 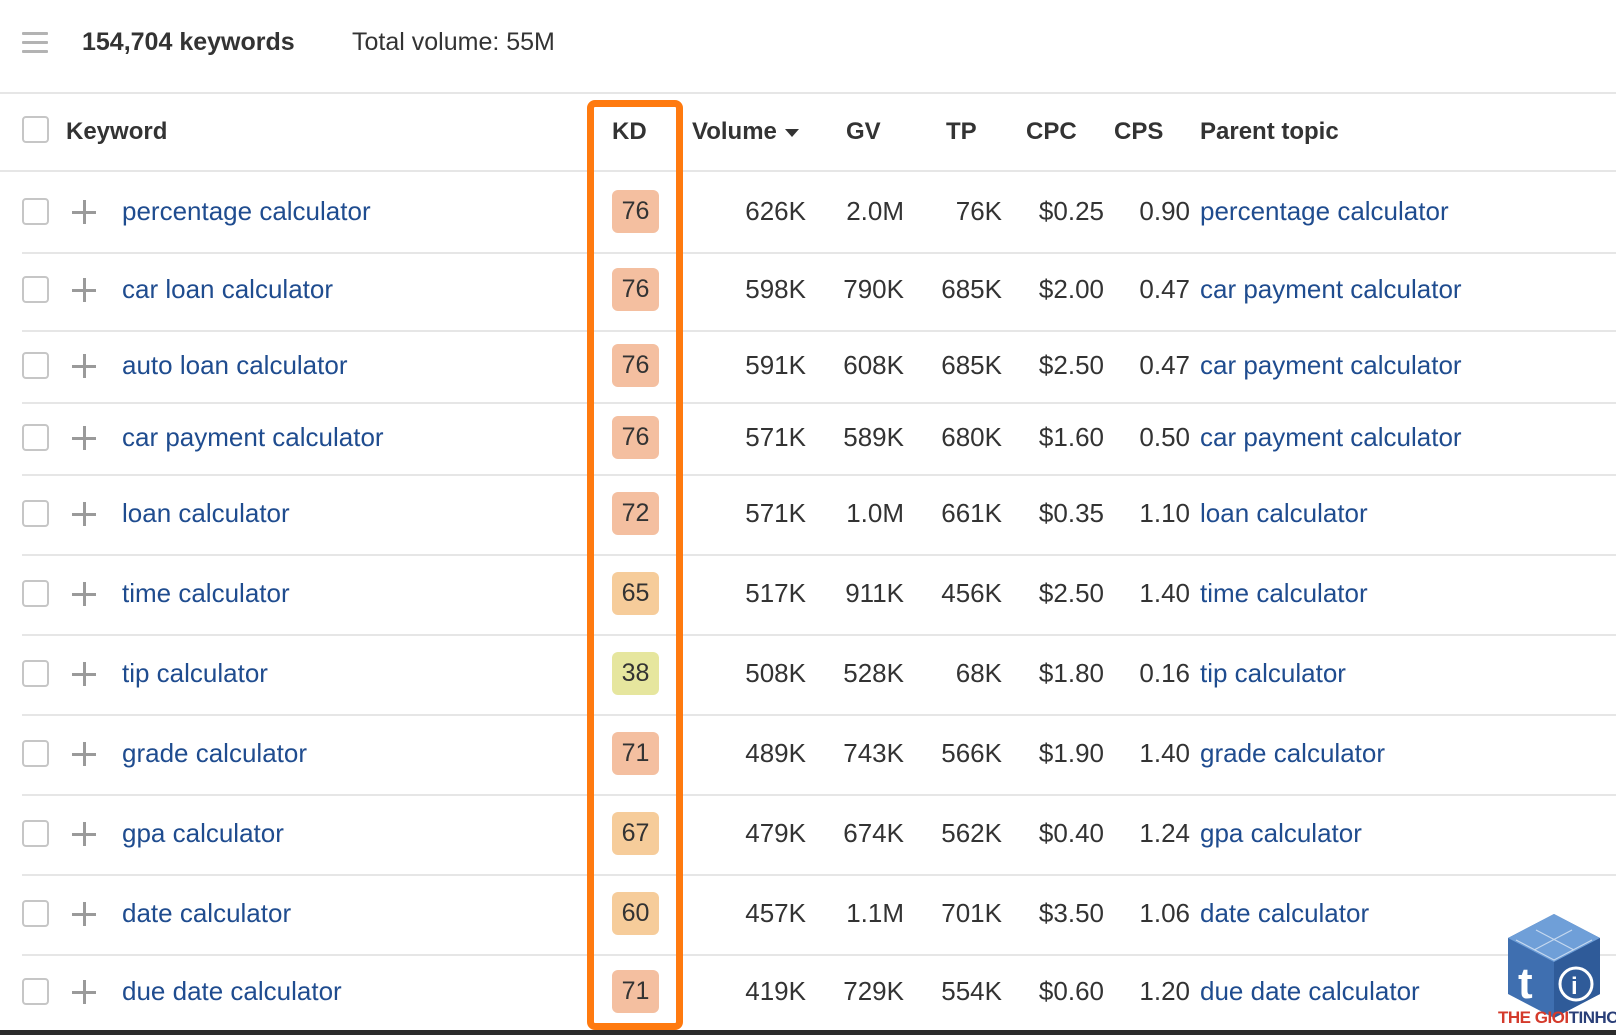 I want to click on sort-desc-icon, so click(x=791, y=132).